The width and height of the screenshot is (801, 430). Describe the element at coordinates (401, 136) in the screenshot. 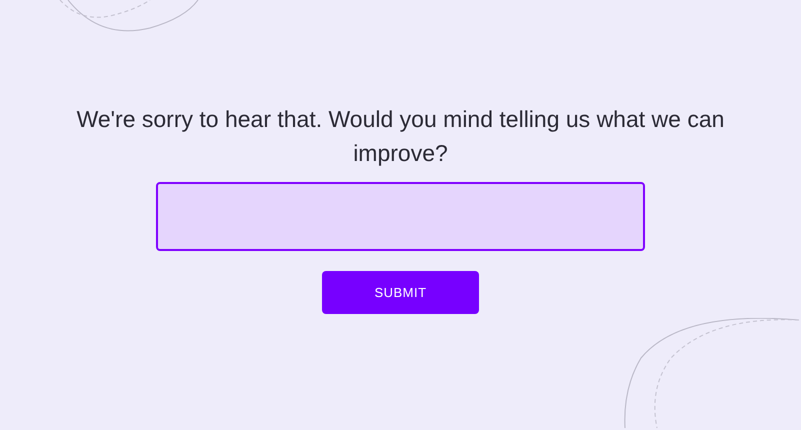

I see `feedback-question: We're sorry to hear that. Would you mind telling us what we can improve?` at that location.